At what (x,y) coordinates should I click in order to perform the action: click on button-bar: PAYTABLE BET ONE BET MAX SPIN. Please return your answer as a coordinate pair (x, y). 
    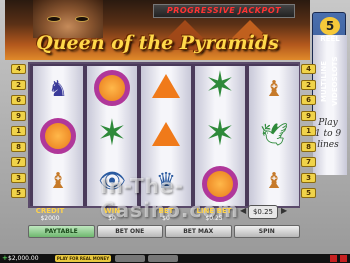
    Looking at the image, I should click on (164, 231).